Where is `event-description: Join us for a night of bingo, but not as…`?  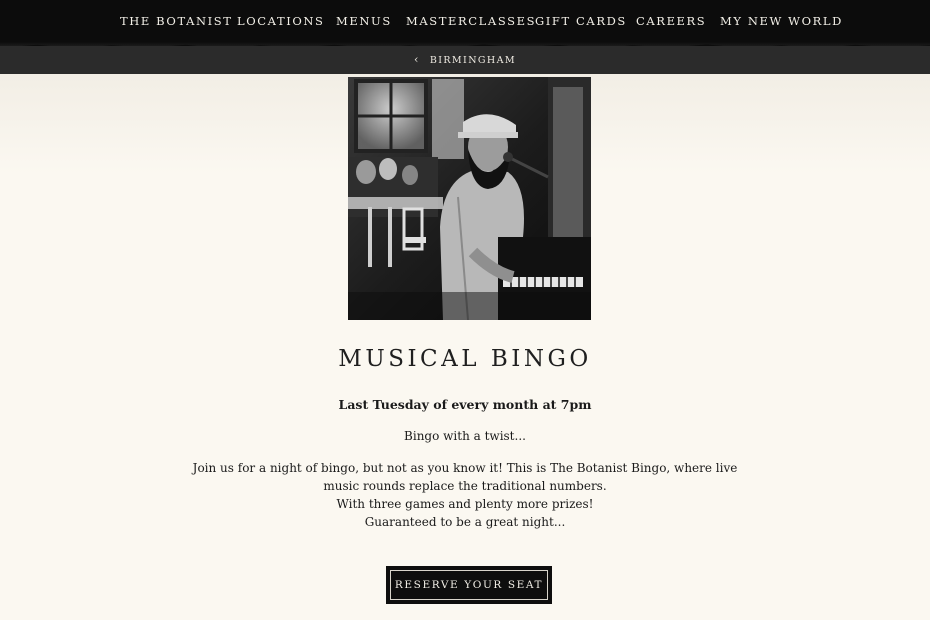
event-description: Join us for a night of bingo, but not as… is located at coordinates (465, 495).